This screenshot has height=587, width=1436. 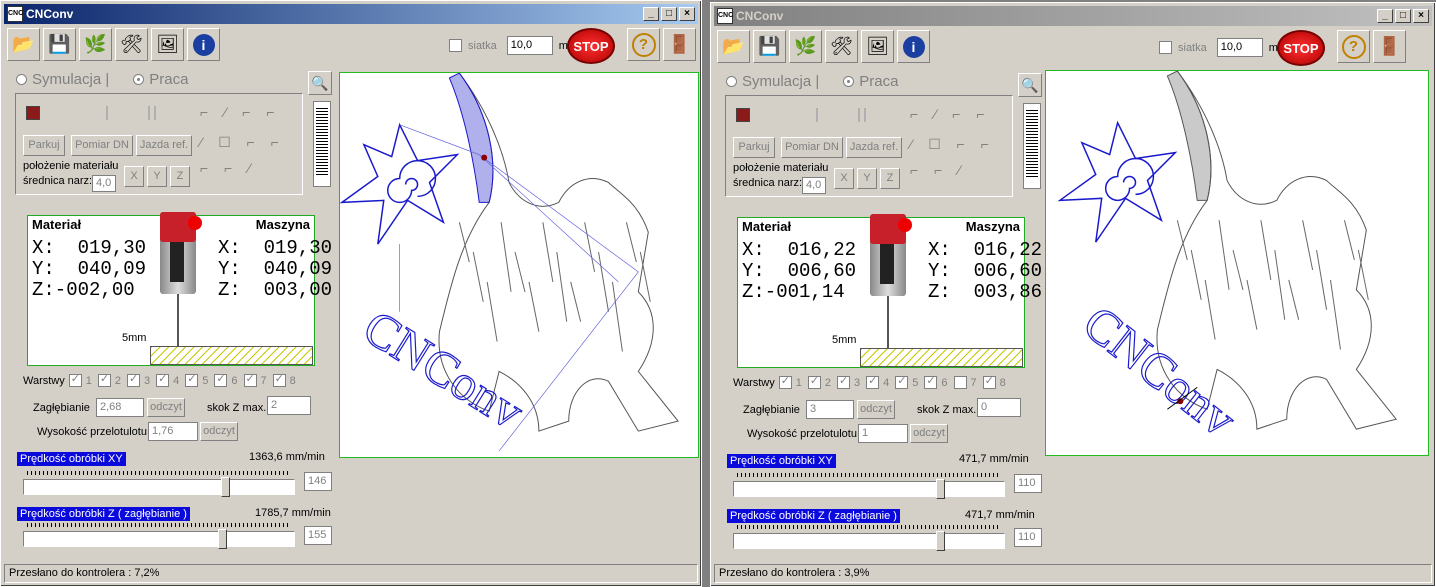 What do you see at coordinates (830, 409) in the screenshot?
I see `plunge-input: 3` at bounding box center [830, 409].